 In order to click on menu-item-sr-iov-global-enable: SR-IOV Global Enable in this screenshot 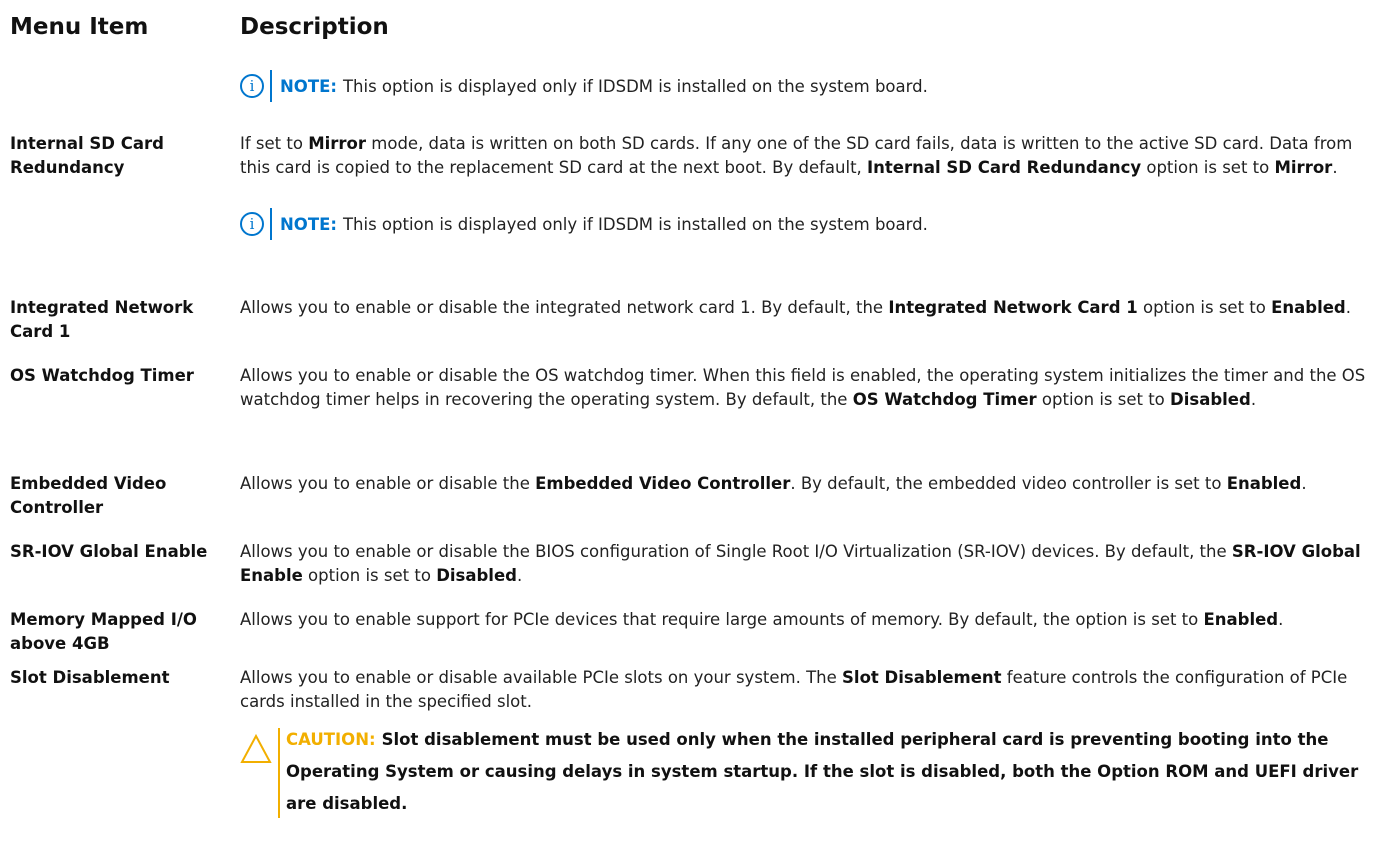, I will do `click(109, 551)`.